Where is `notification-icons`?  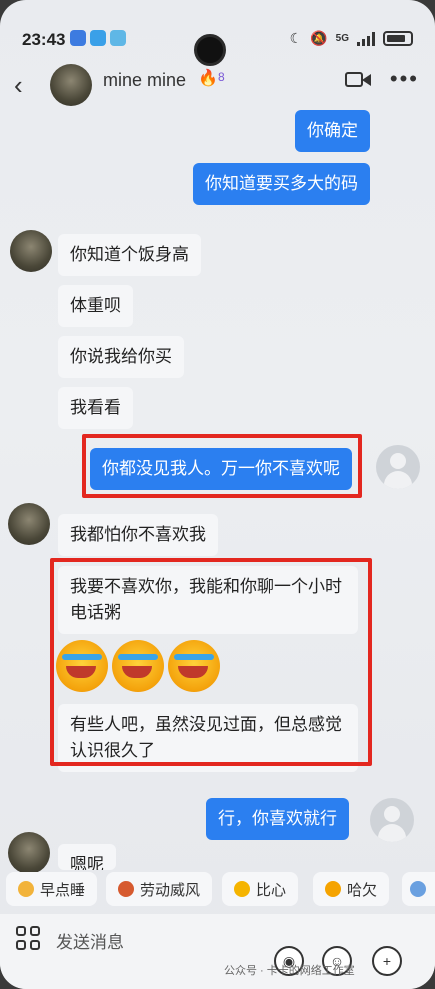
notification-icons is located at coordinates (98, 38).